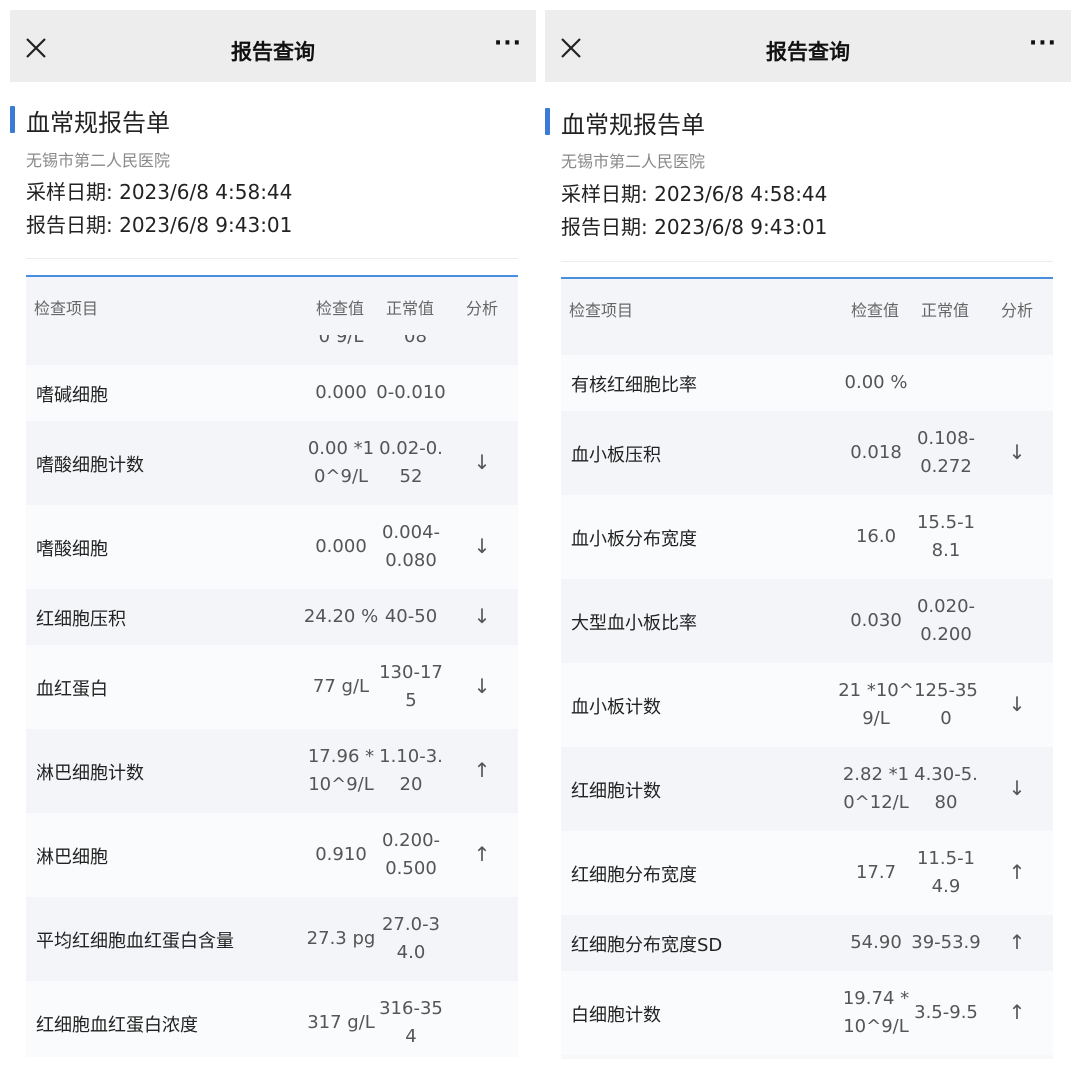 The height and width of the screenshot is (1080, 1080). Describe the element at coordinates (272, 350) in the screenshot. I see `table-row-partial: 0 9/L 08` at that location.